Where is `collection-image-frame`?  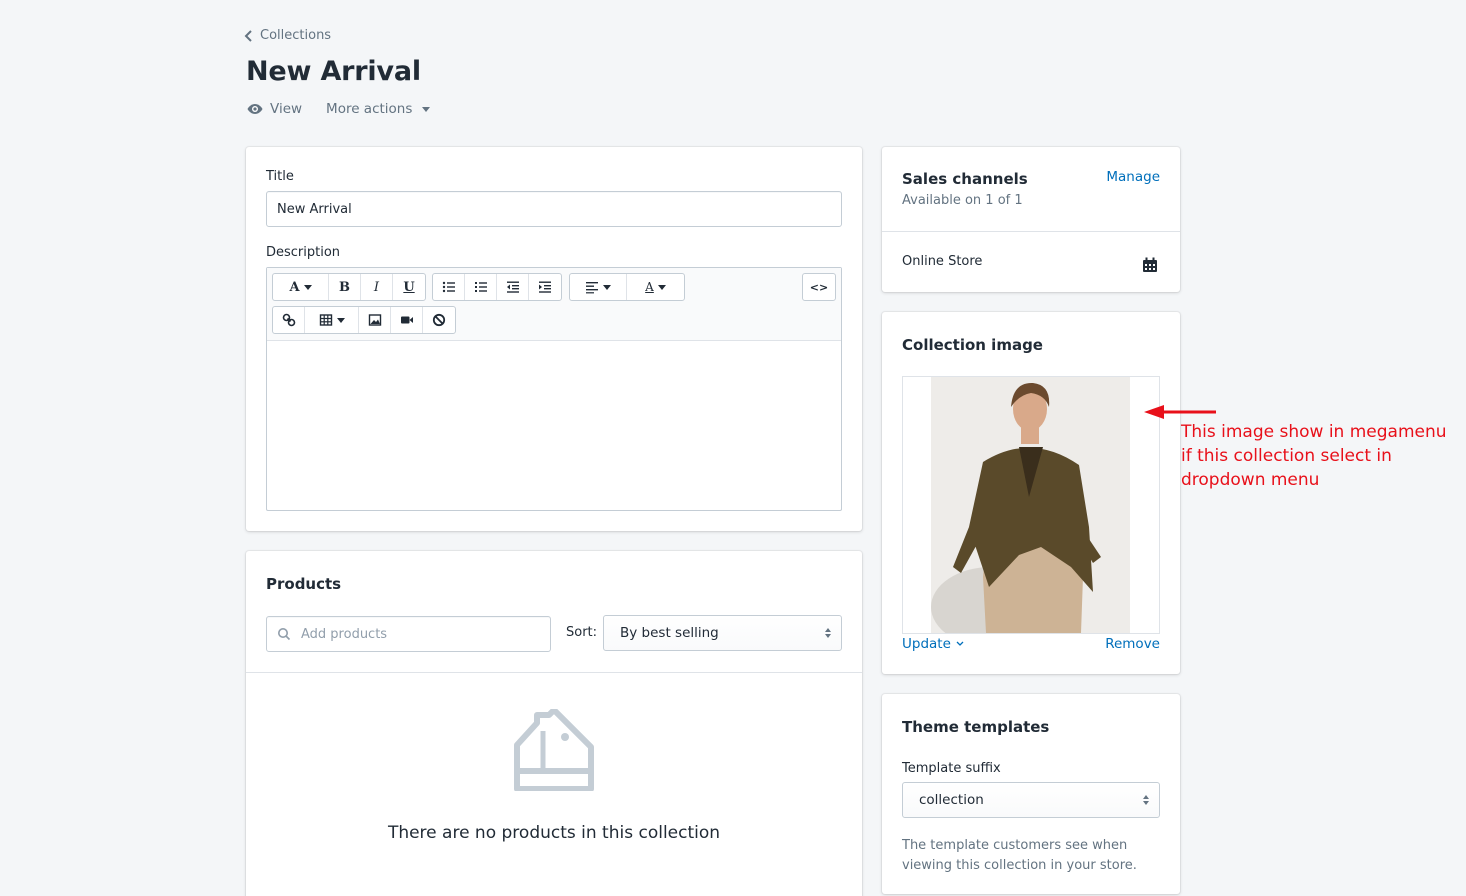
collection-image-frame is located at coordinates (1031, 505).